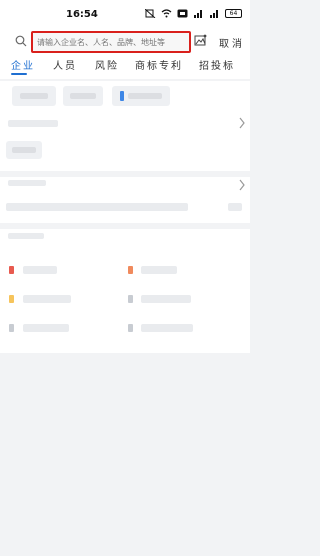  I want to click on search-input, so click(111, 42).